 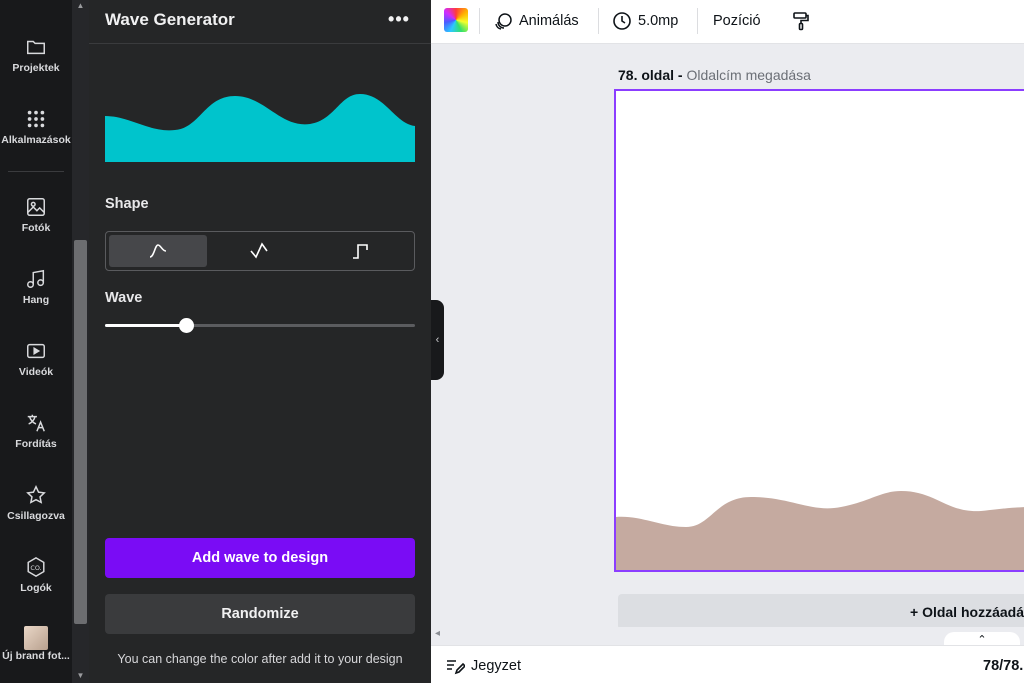 I want to click on top-toolbar: Animálás 5.0mp Pozíció, so click(x=727, y=22).